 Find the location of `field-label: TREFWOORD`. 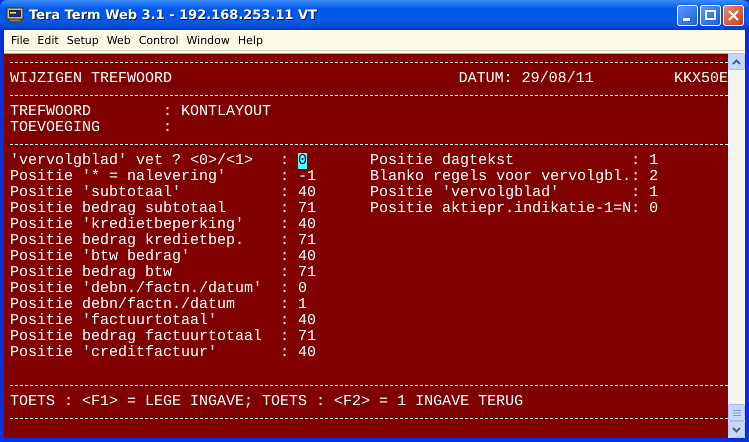

field-label: TREFWOORD is located at coordinates (51, 112).